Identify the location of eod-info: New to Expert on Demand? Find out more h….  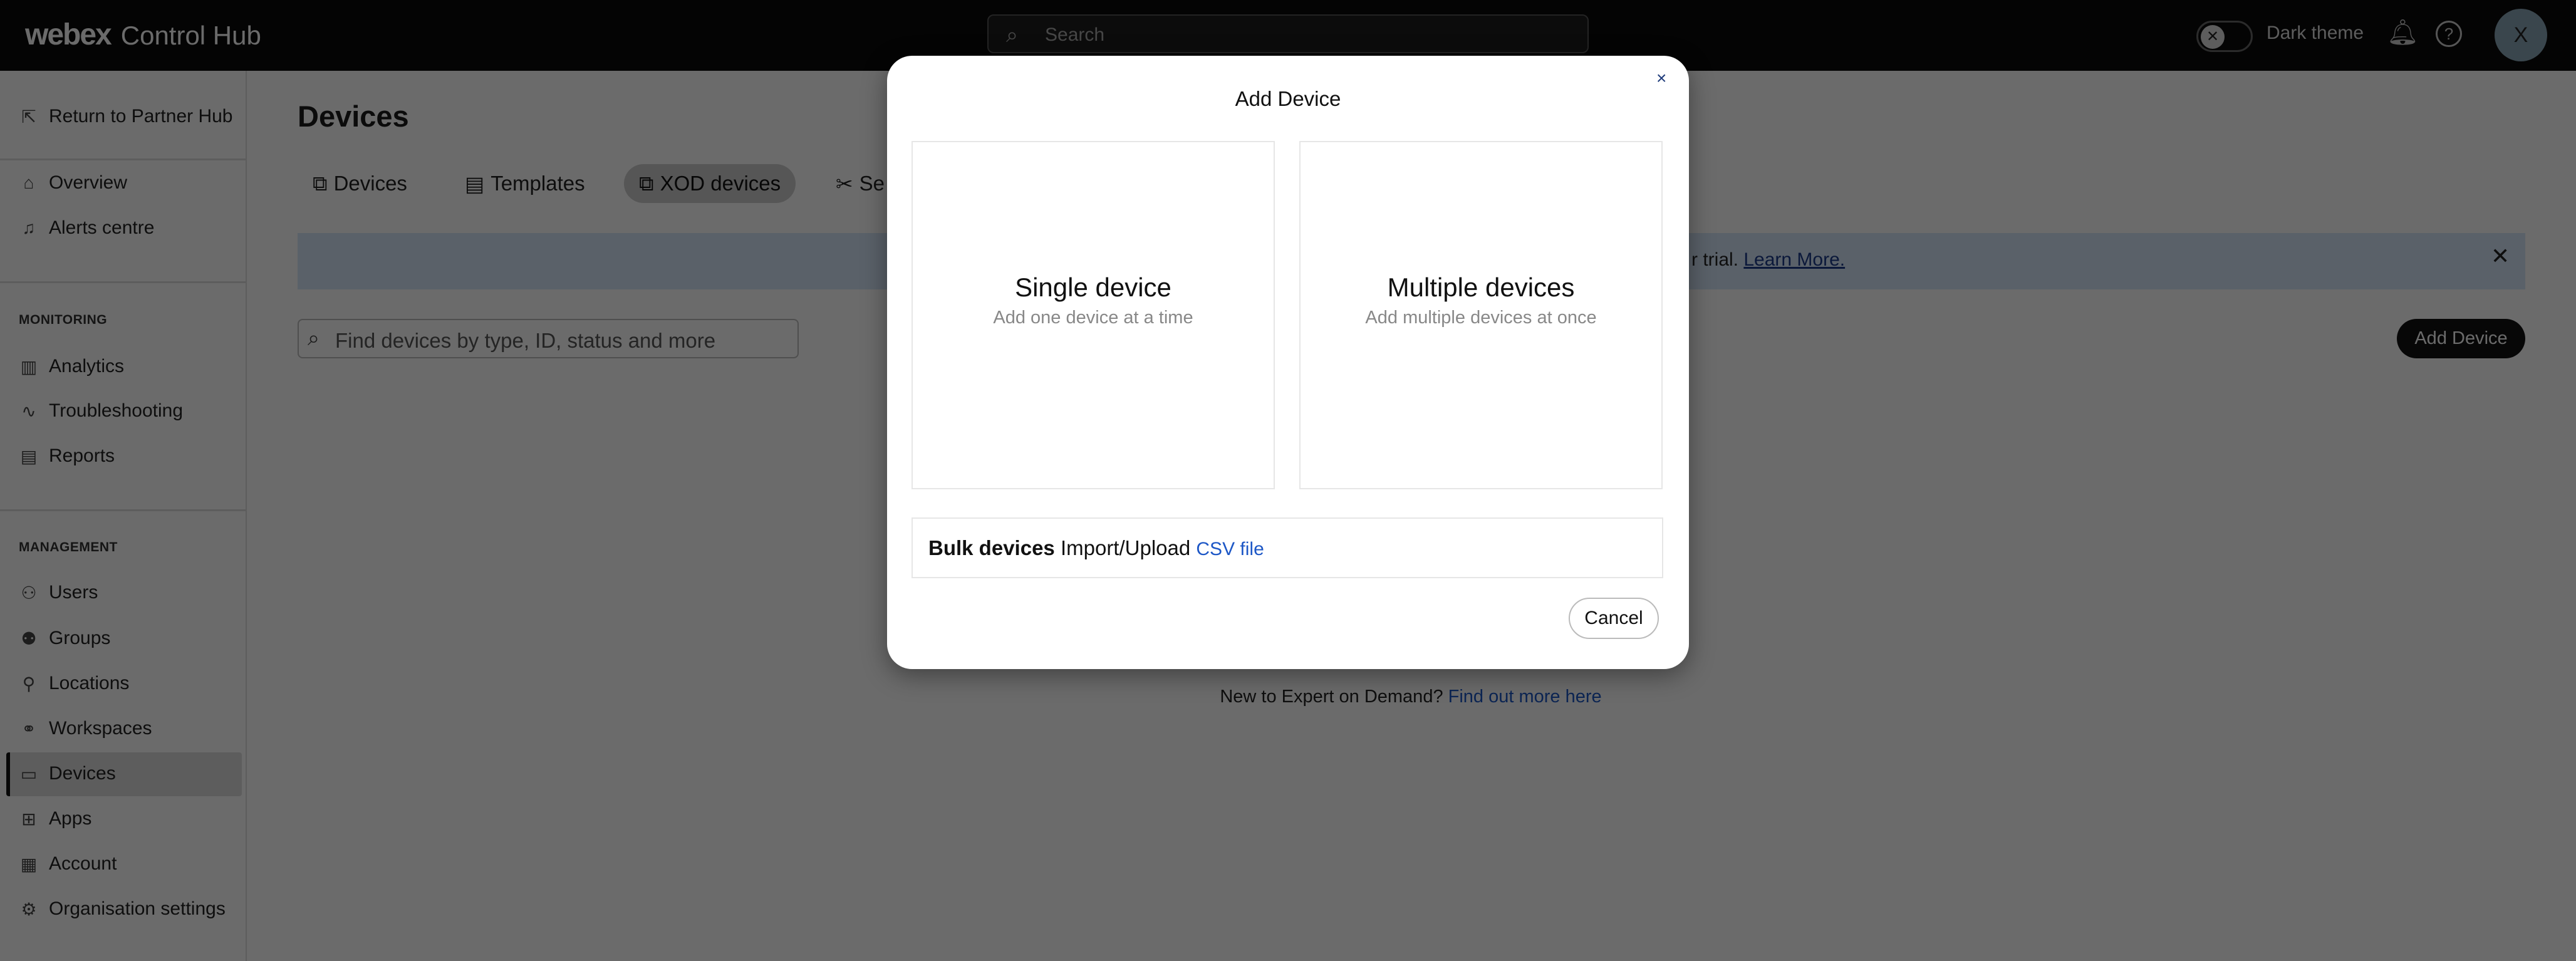
(1411, 697).